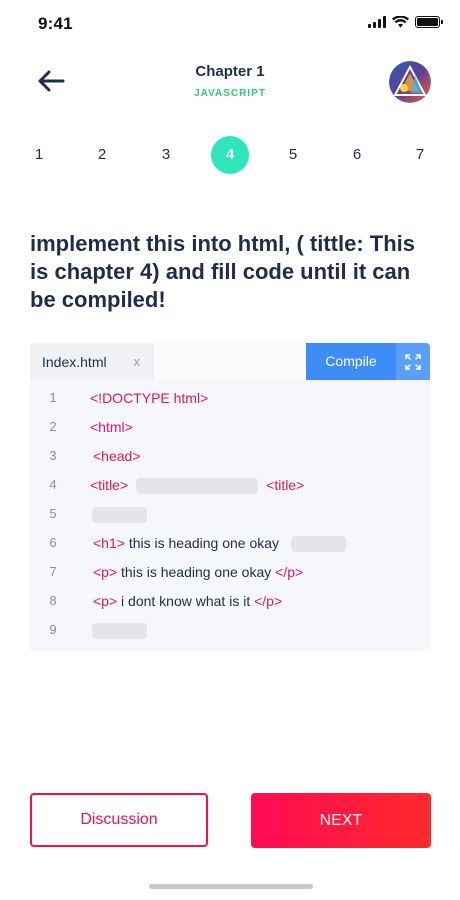  I want to click on expand-icon, so click(413, 361).